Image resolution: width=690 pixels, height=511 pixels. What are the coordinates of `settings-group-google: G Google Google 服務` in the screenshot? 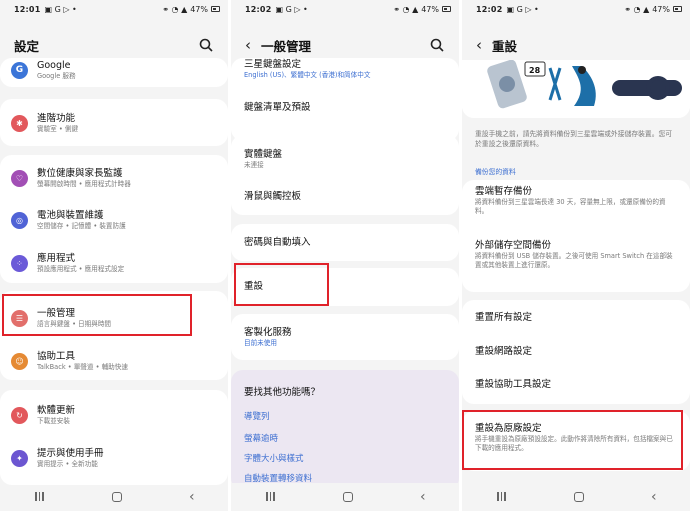 It's located at (114, 72).